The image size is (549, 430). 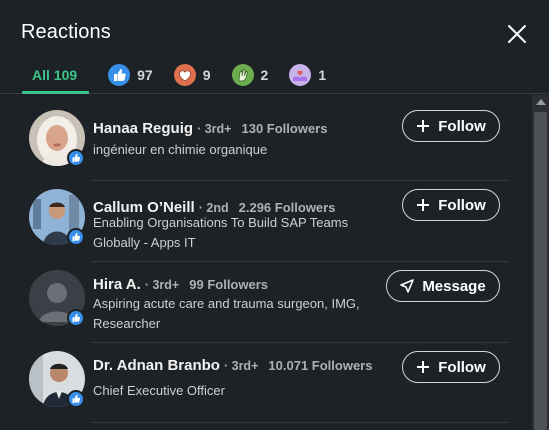 I want to click on scrollbar-thumb, so click(x=540, y=271).